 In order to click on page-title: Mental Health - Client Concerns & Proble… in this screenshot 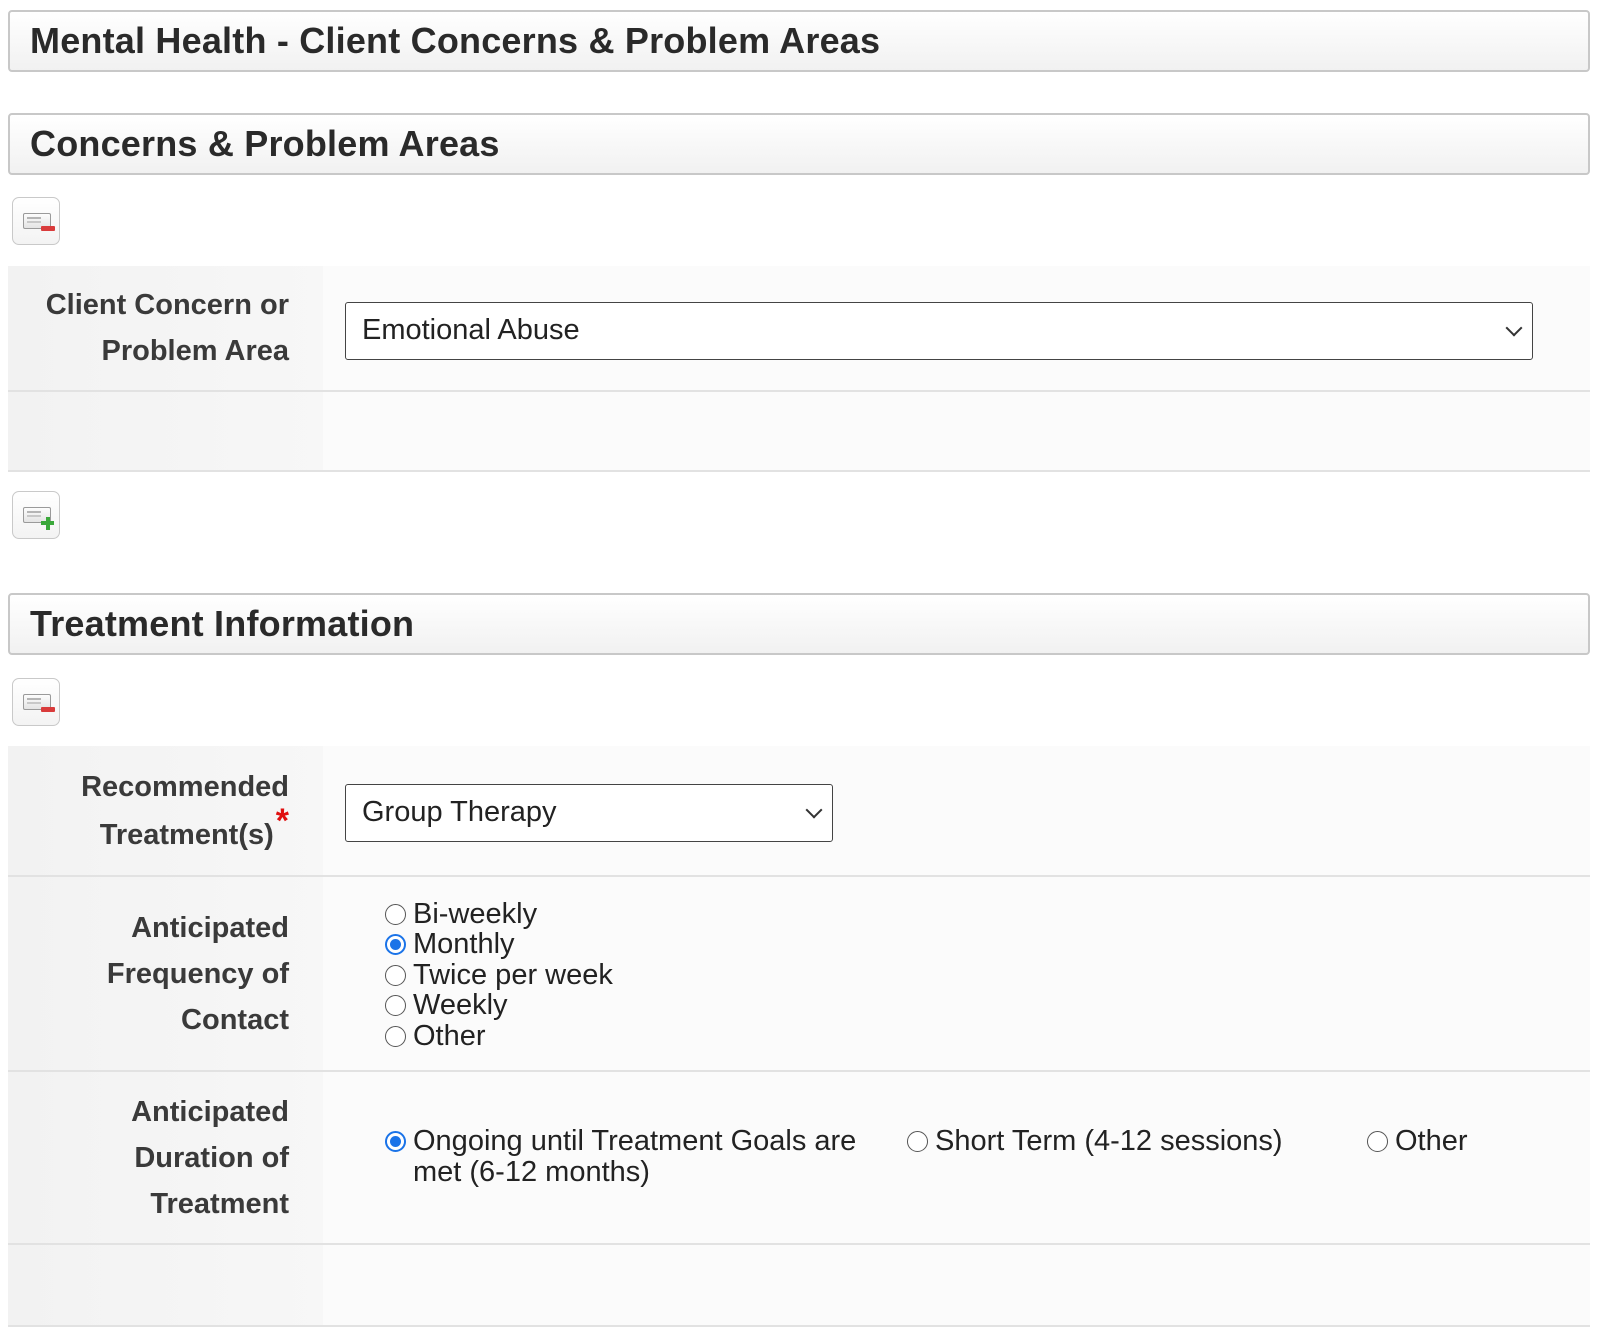, I will do `click(455, 40)`.